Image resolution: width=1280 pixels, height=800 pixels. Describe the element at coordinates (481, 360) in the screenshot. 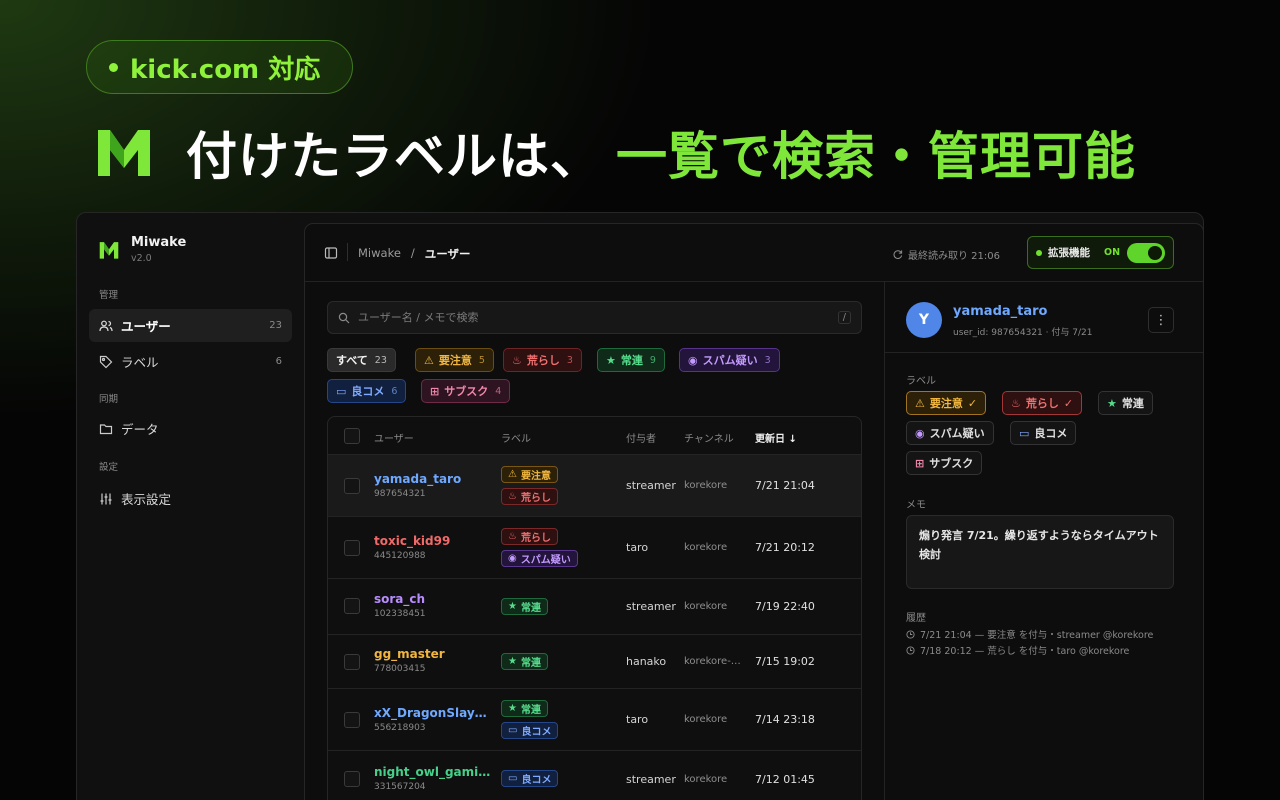

I see `filter-count: 5` at that location.